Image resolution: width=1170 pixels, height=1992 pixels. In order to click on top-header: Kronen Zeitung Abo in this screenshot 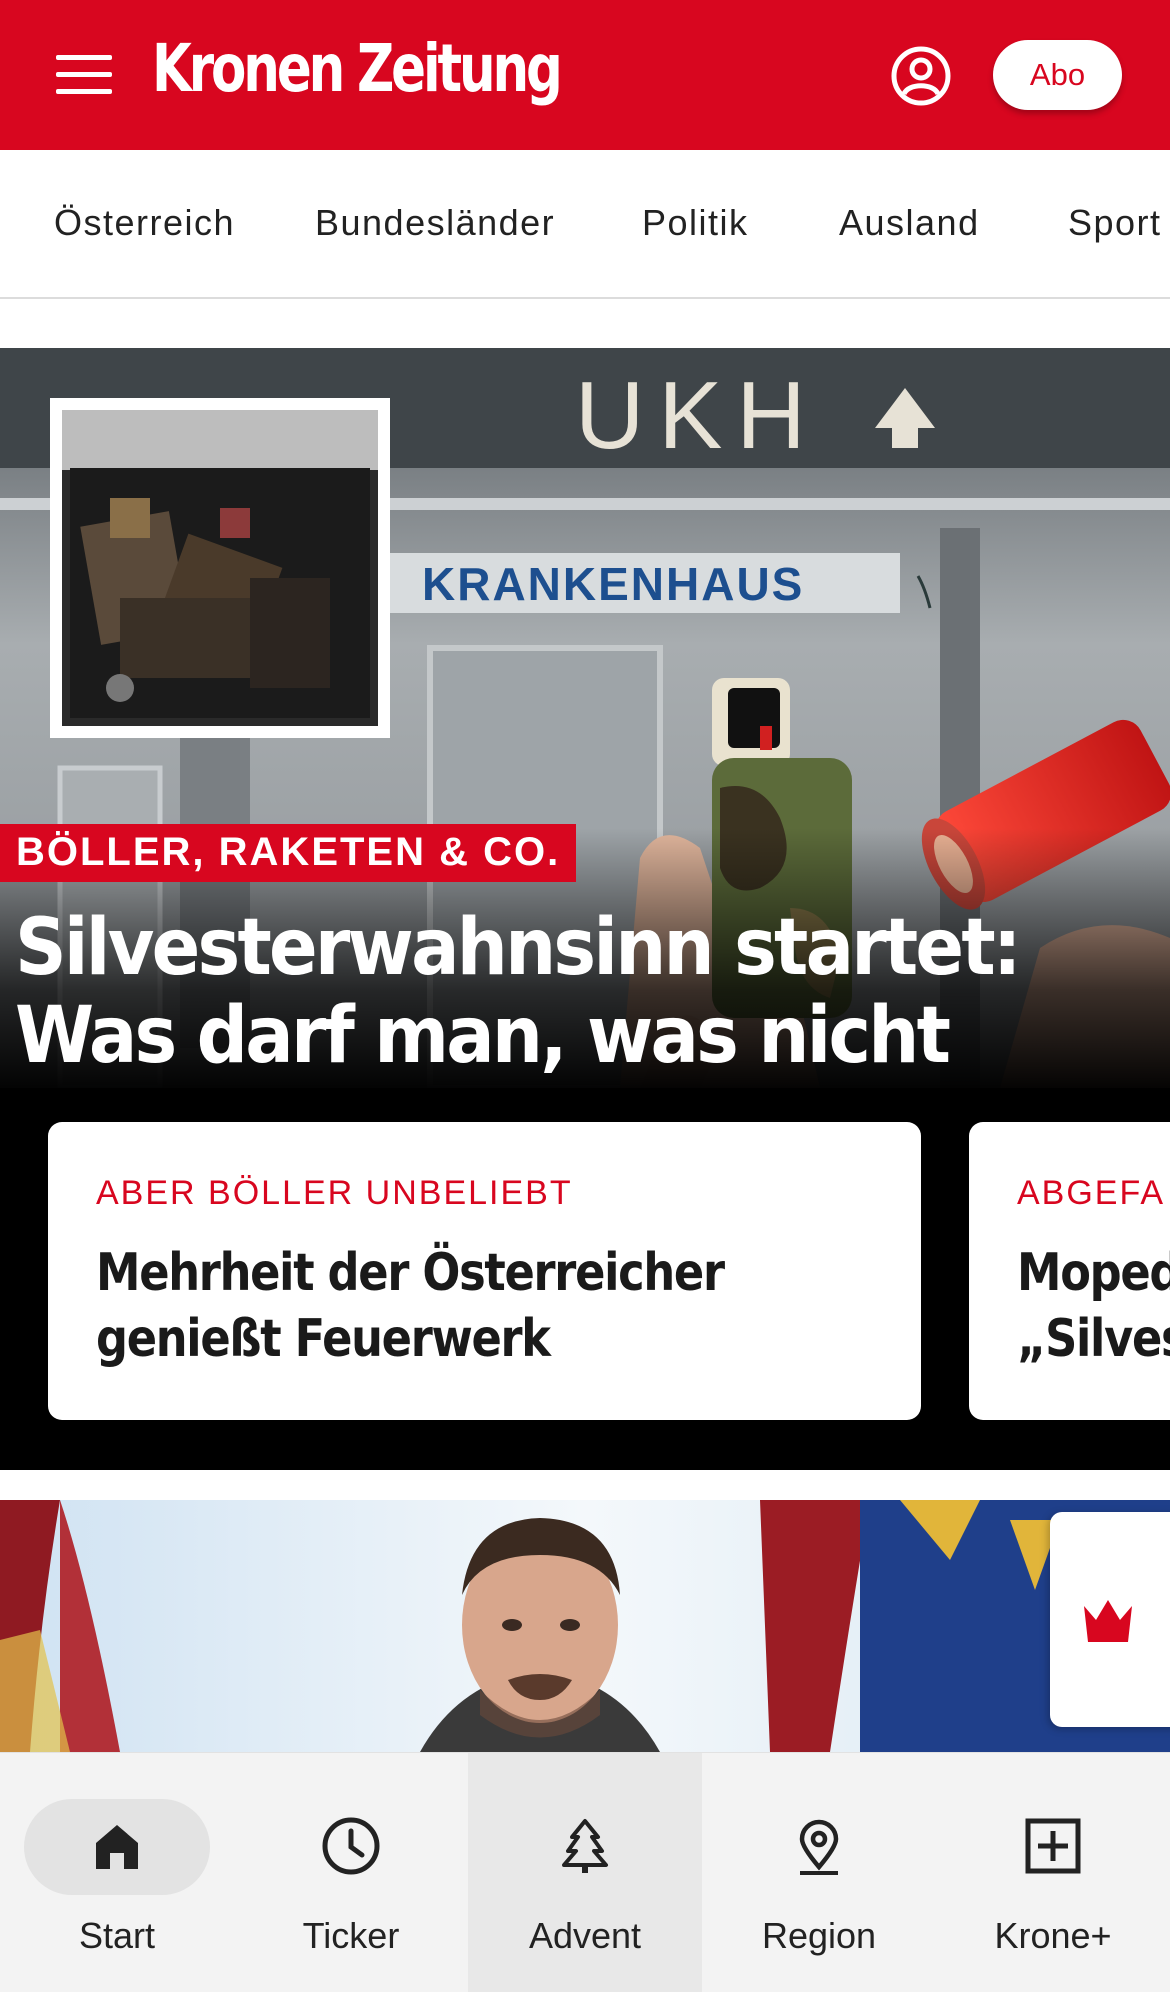, I will do `click(585, 75)`.